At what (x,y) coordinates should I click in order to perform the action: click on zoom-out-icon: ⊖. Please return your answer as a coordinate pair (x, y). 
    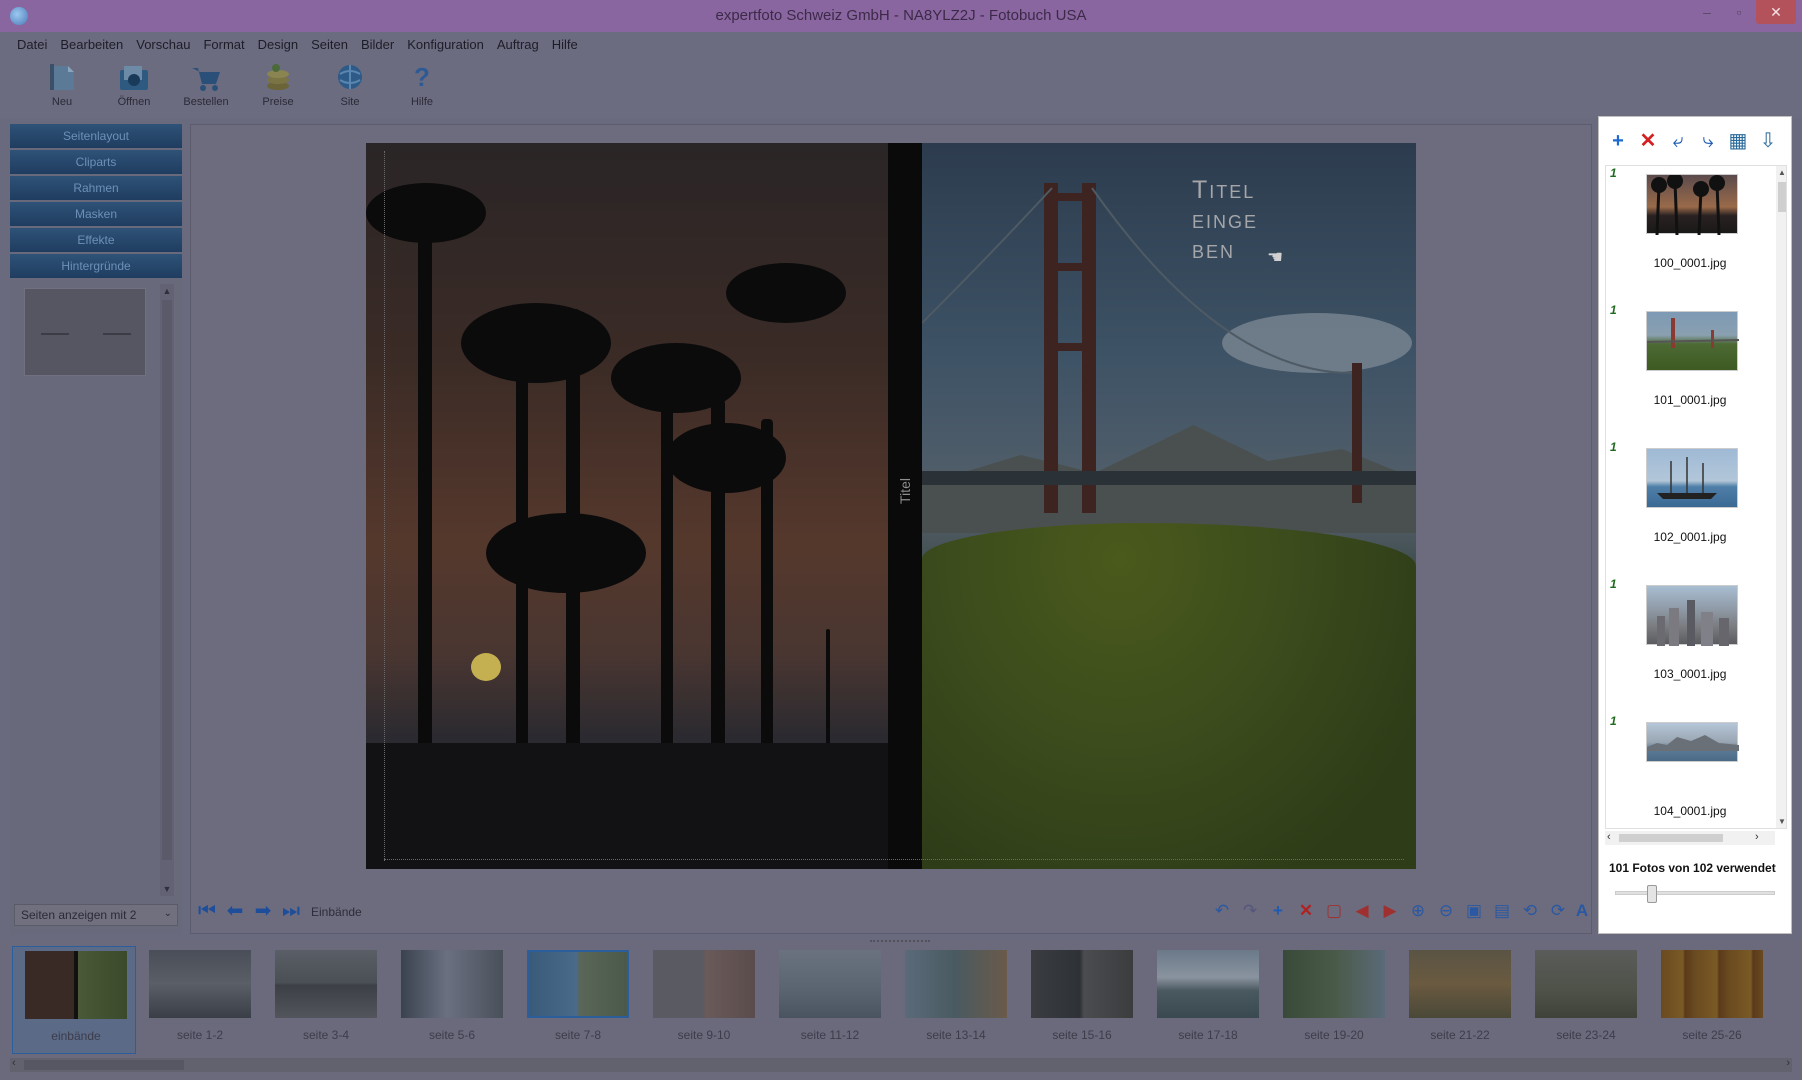
    Looking at the image, I should click on (1446, 911).